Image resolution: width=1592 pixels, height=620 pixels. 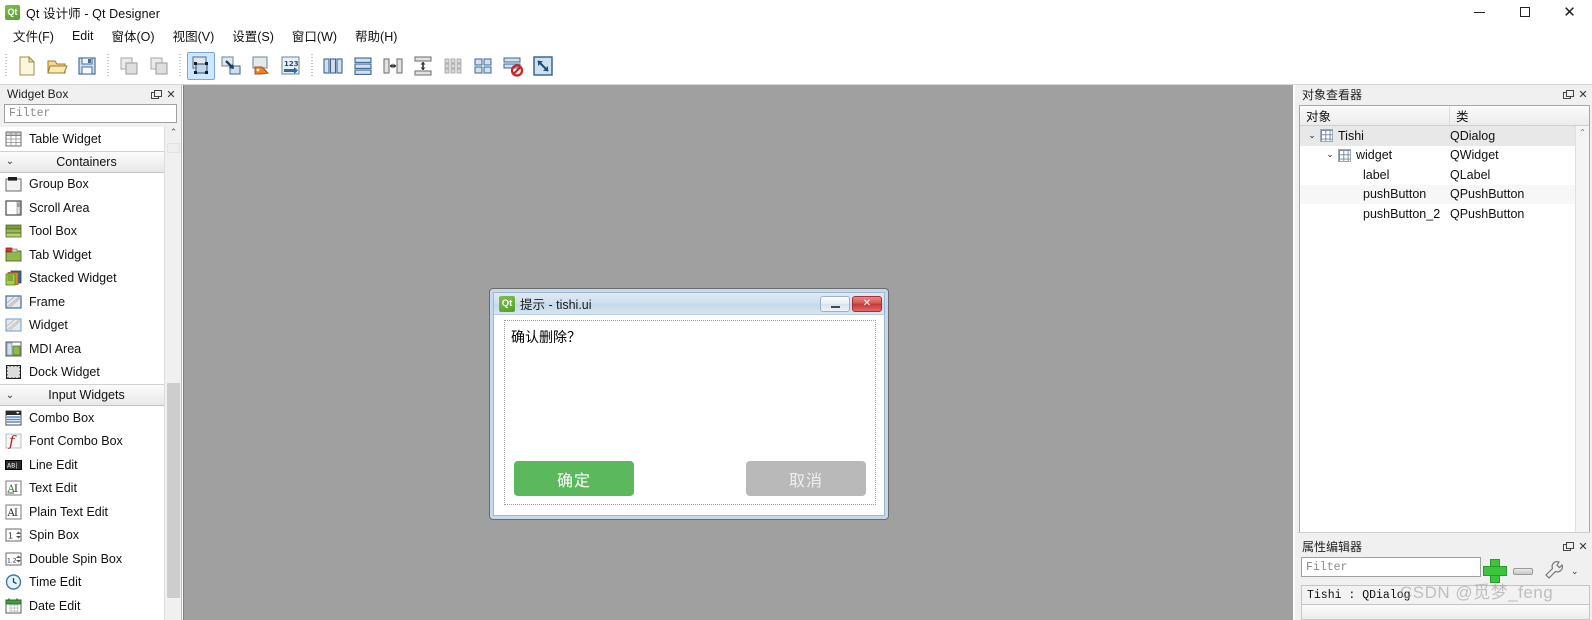 I want to click on widget-item-table-widget: Table Widget, so click(x=90, y=139).